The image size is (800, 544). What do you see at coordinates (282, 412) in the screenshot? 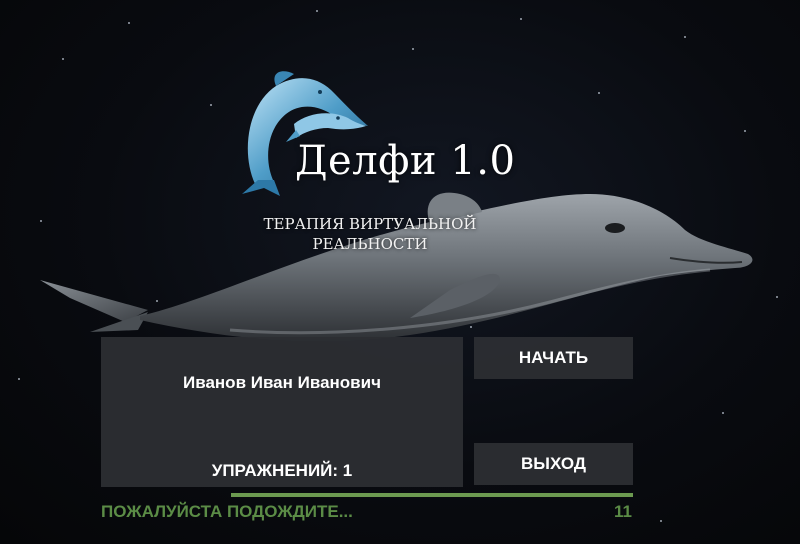
I see `user-info-panel: Иванов Иван Иванович УПРАЖНЕНИЙ: 1` at bounding box center [282, 412].